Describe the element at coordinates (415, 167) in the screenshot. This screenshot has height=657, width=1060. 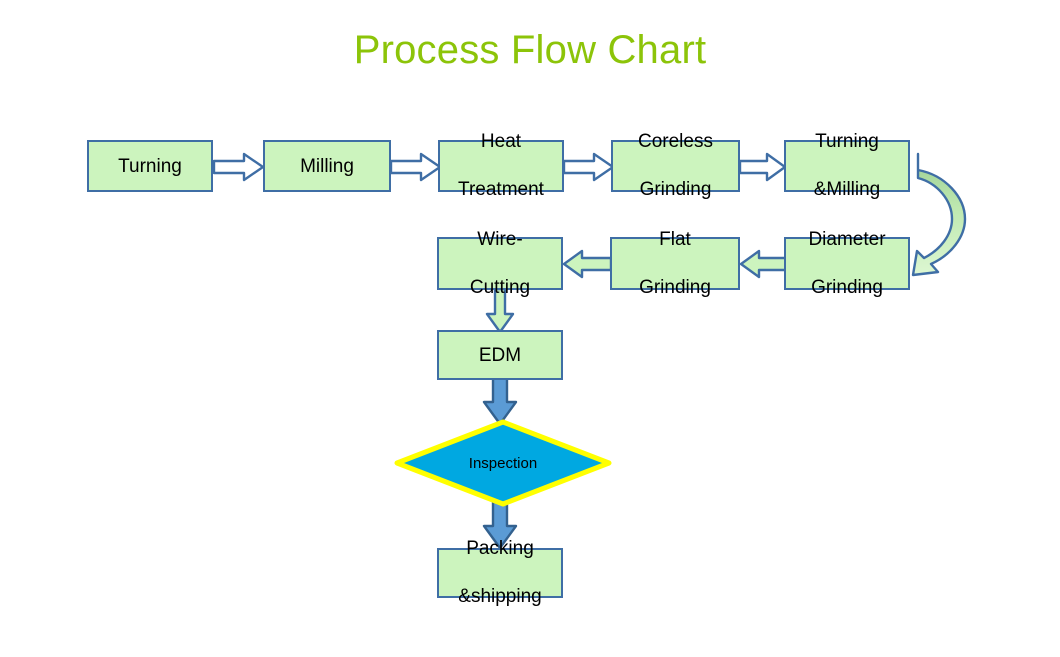
I see `arrow-milling-to-heat-treatment` at that location.